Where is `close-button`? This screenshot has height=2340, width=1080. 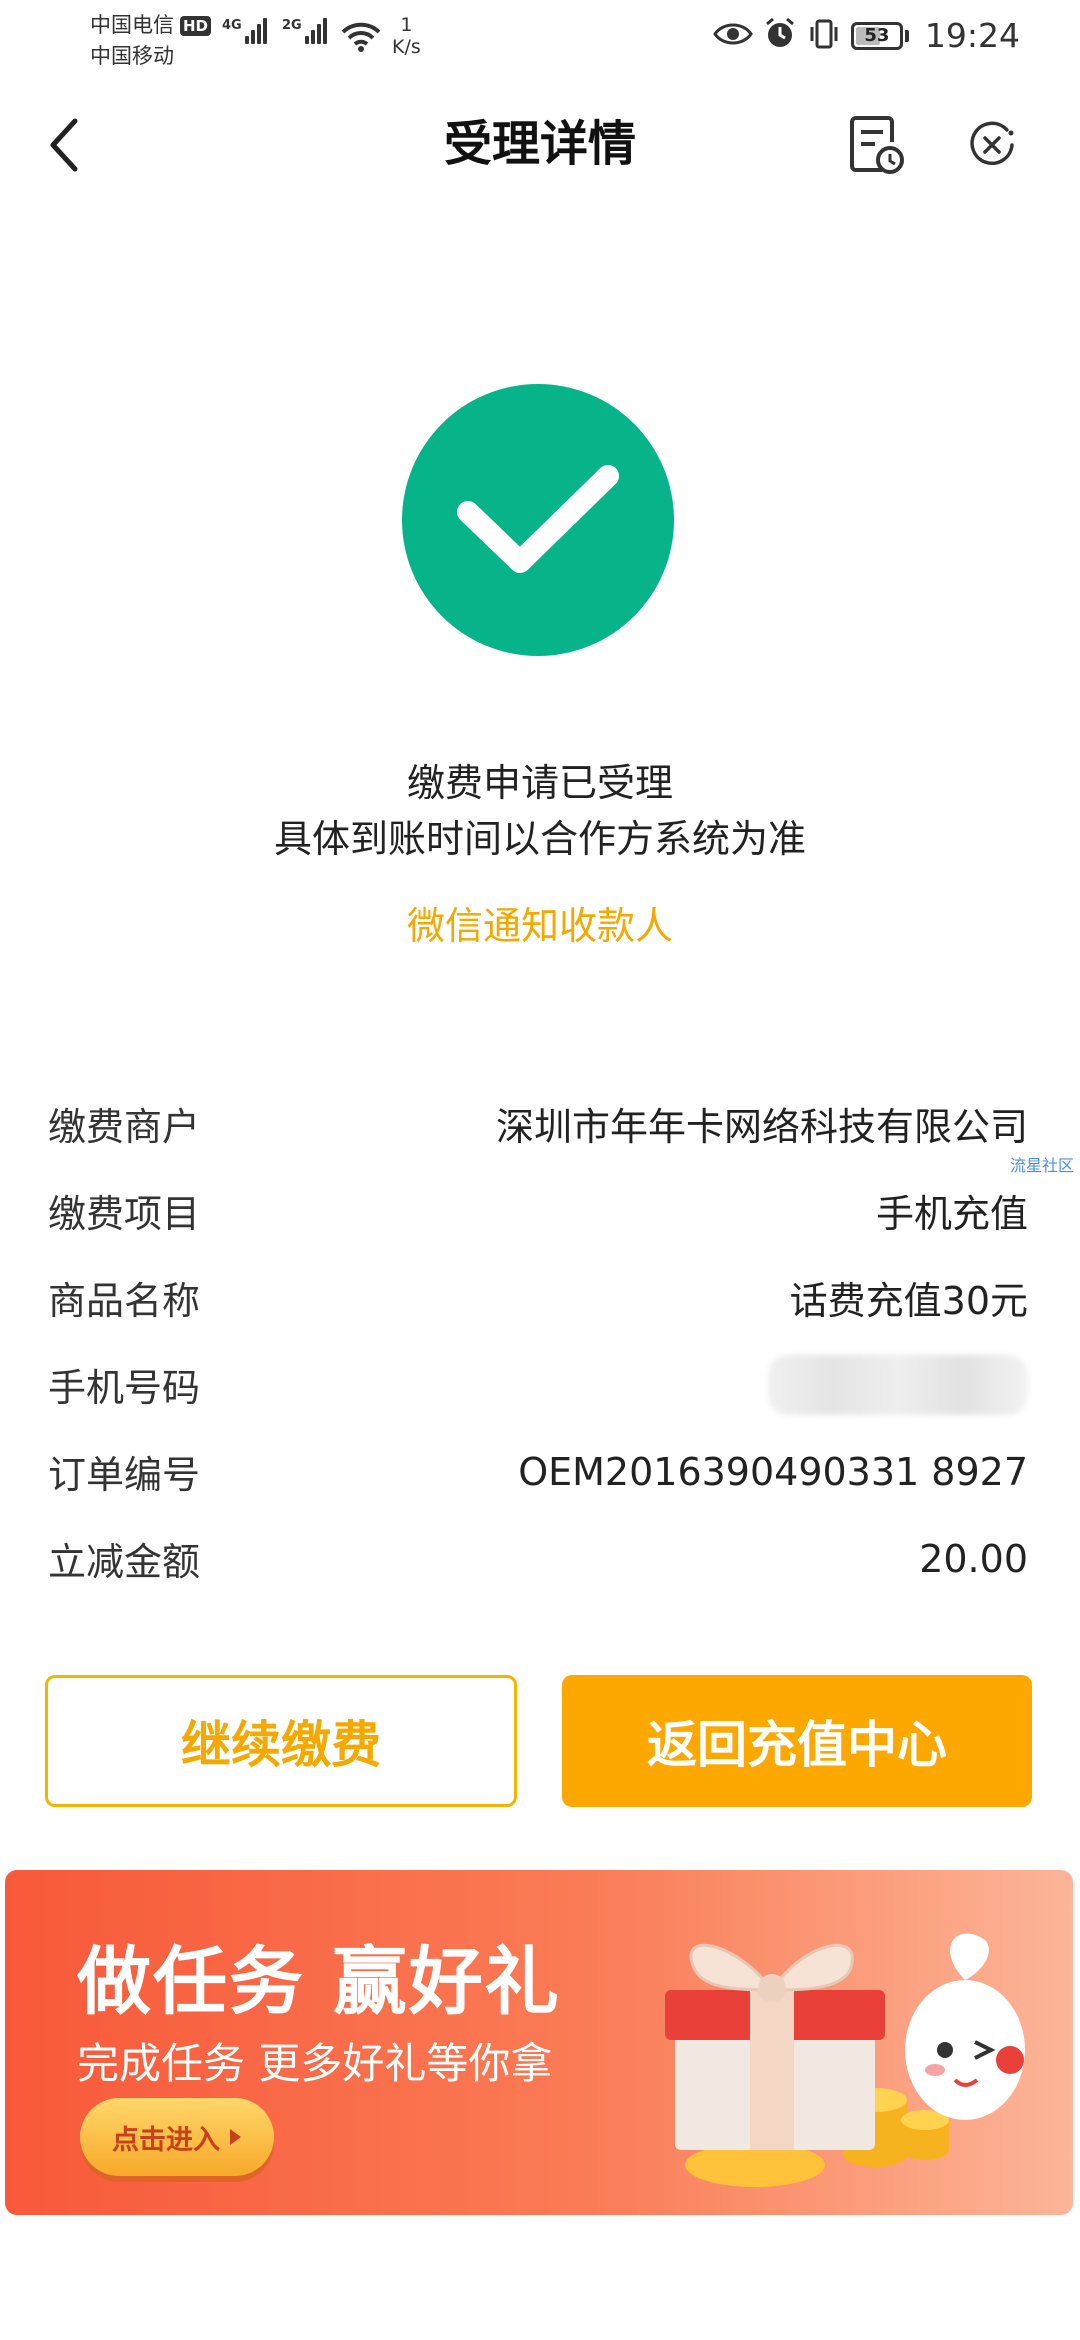
close-button is located at coordinates (992, 145).